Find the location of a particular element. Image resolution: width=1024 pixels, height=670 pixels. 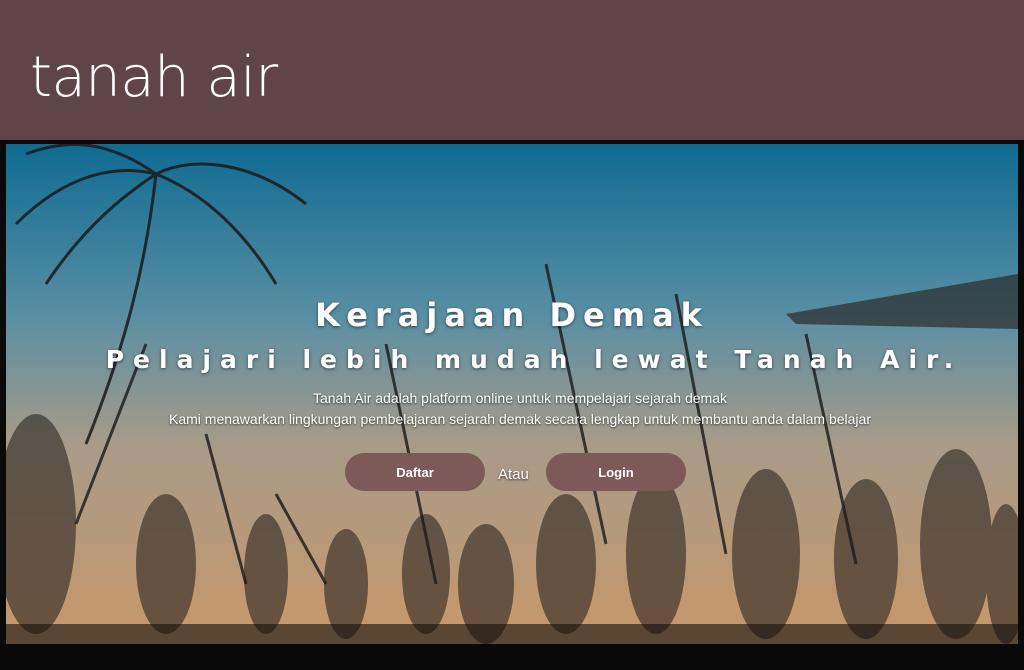

hero-title: Kerajaan Demak is located at coordinates (512, 315).